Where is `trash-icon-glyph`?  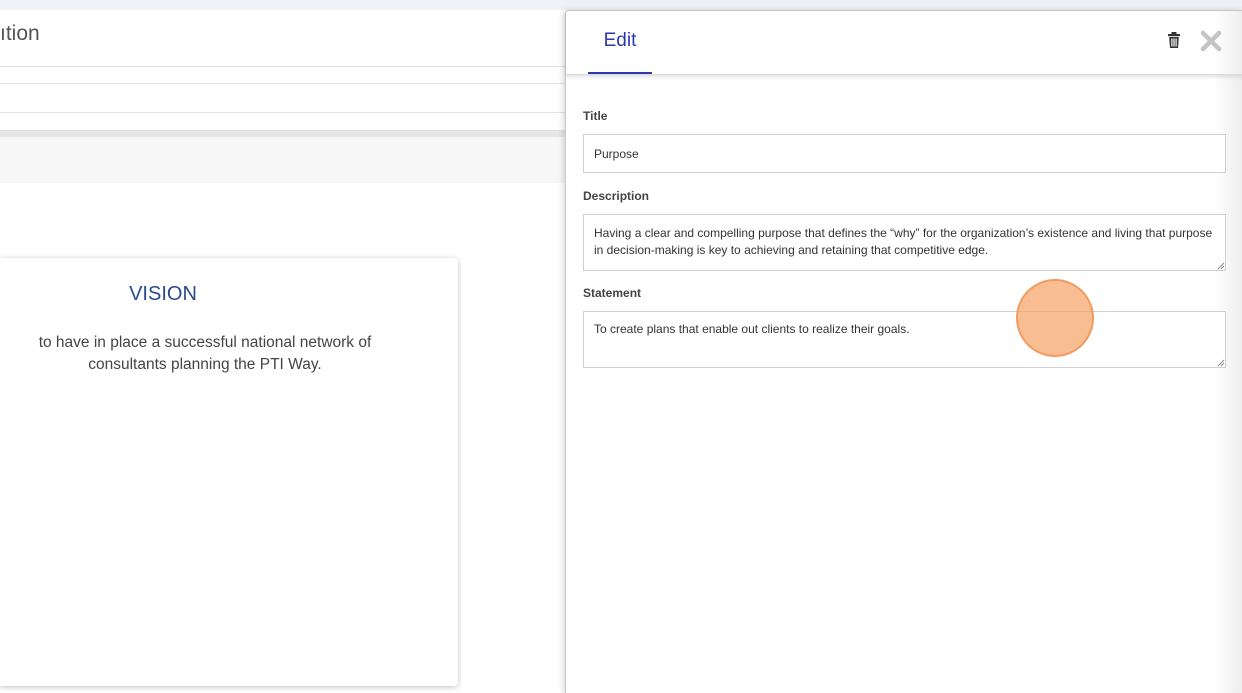
trash-icon-glyph is located at coordinates (1174, 40).